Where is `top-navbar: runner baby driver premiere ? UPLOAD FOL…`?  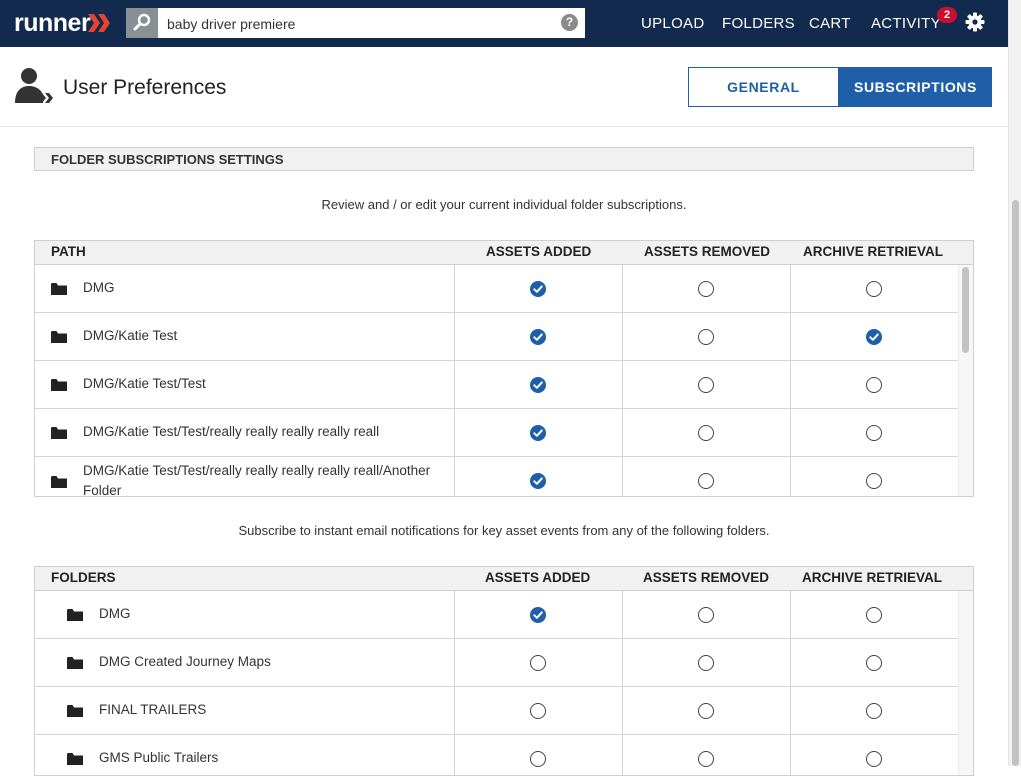 top-navbar: runner baby driver premiere ? UPLOAD FOL… is located at coordinates (504, 23).